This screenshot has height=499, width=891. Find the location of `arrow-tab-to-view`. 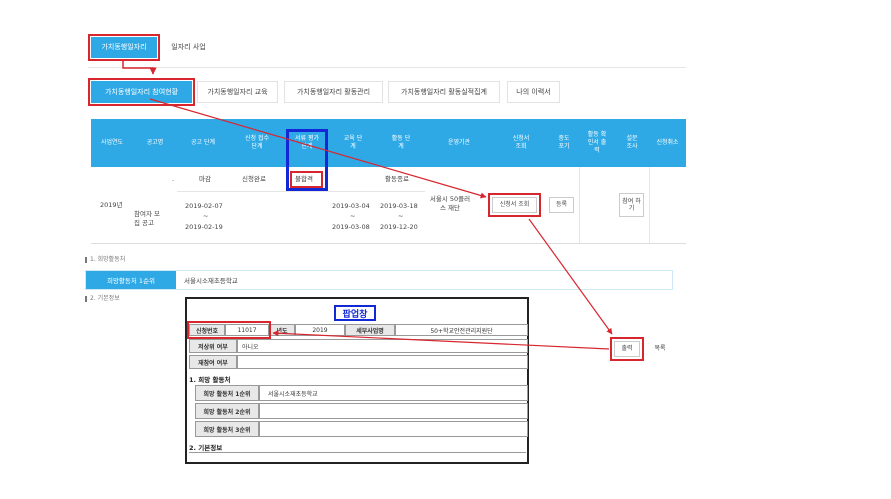

arrow-tab-to-view is located at coordinates (318, 148).